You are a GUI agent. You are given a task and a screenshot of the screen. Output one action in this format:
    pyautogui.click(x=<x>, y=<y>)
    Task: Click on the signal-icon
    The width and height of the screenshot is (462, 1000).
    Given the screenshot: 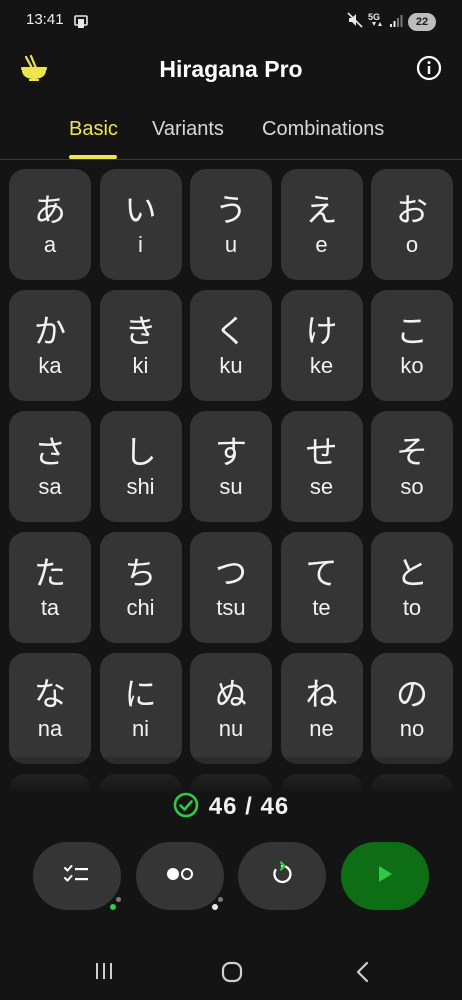 What is the action you would take?
    pyautogui.click(x=396, y=22)
    